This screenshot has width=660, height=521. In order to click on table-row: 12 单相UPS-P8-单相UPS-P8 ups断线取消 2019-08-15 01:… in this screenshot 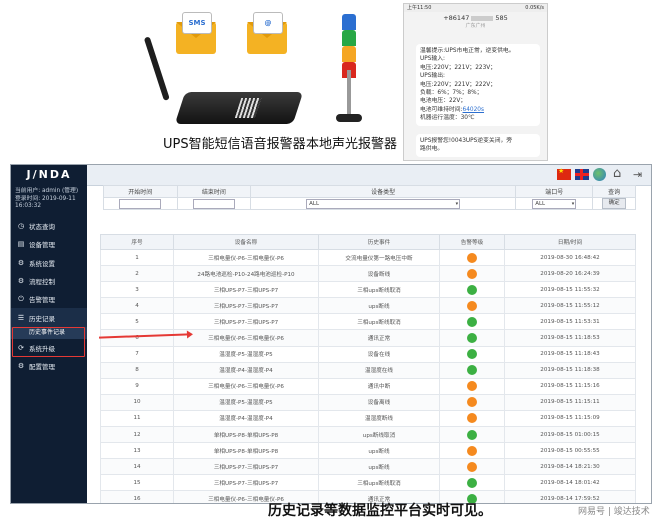, I will do `click(368, 435)`.